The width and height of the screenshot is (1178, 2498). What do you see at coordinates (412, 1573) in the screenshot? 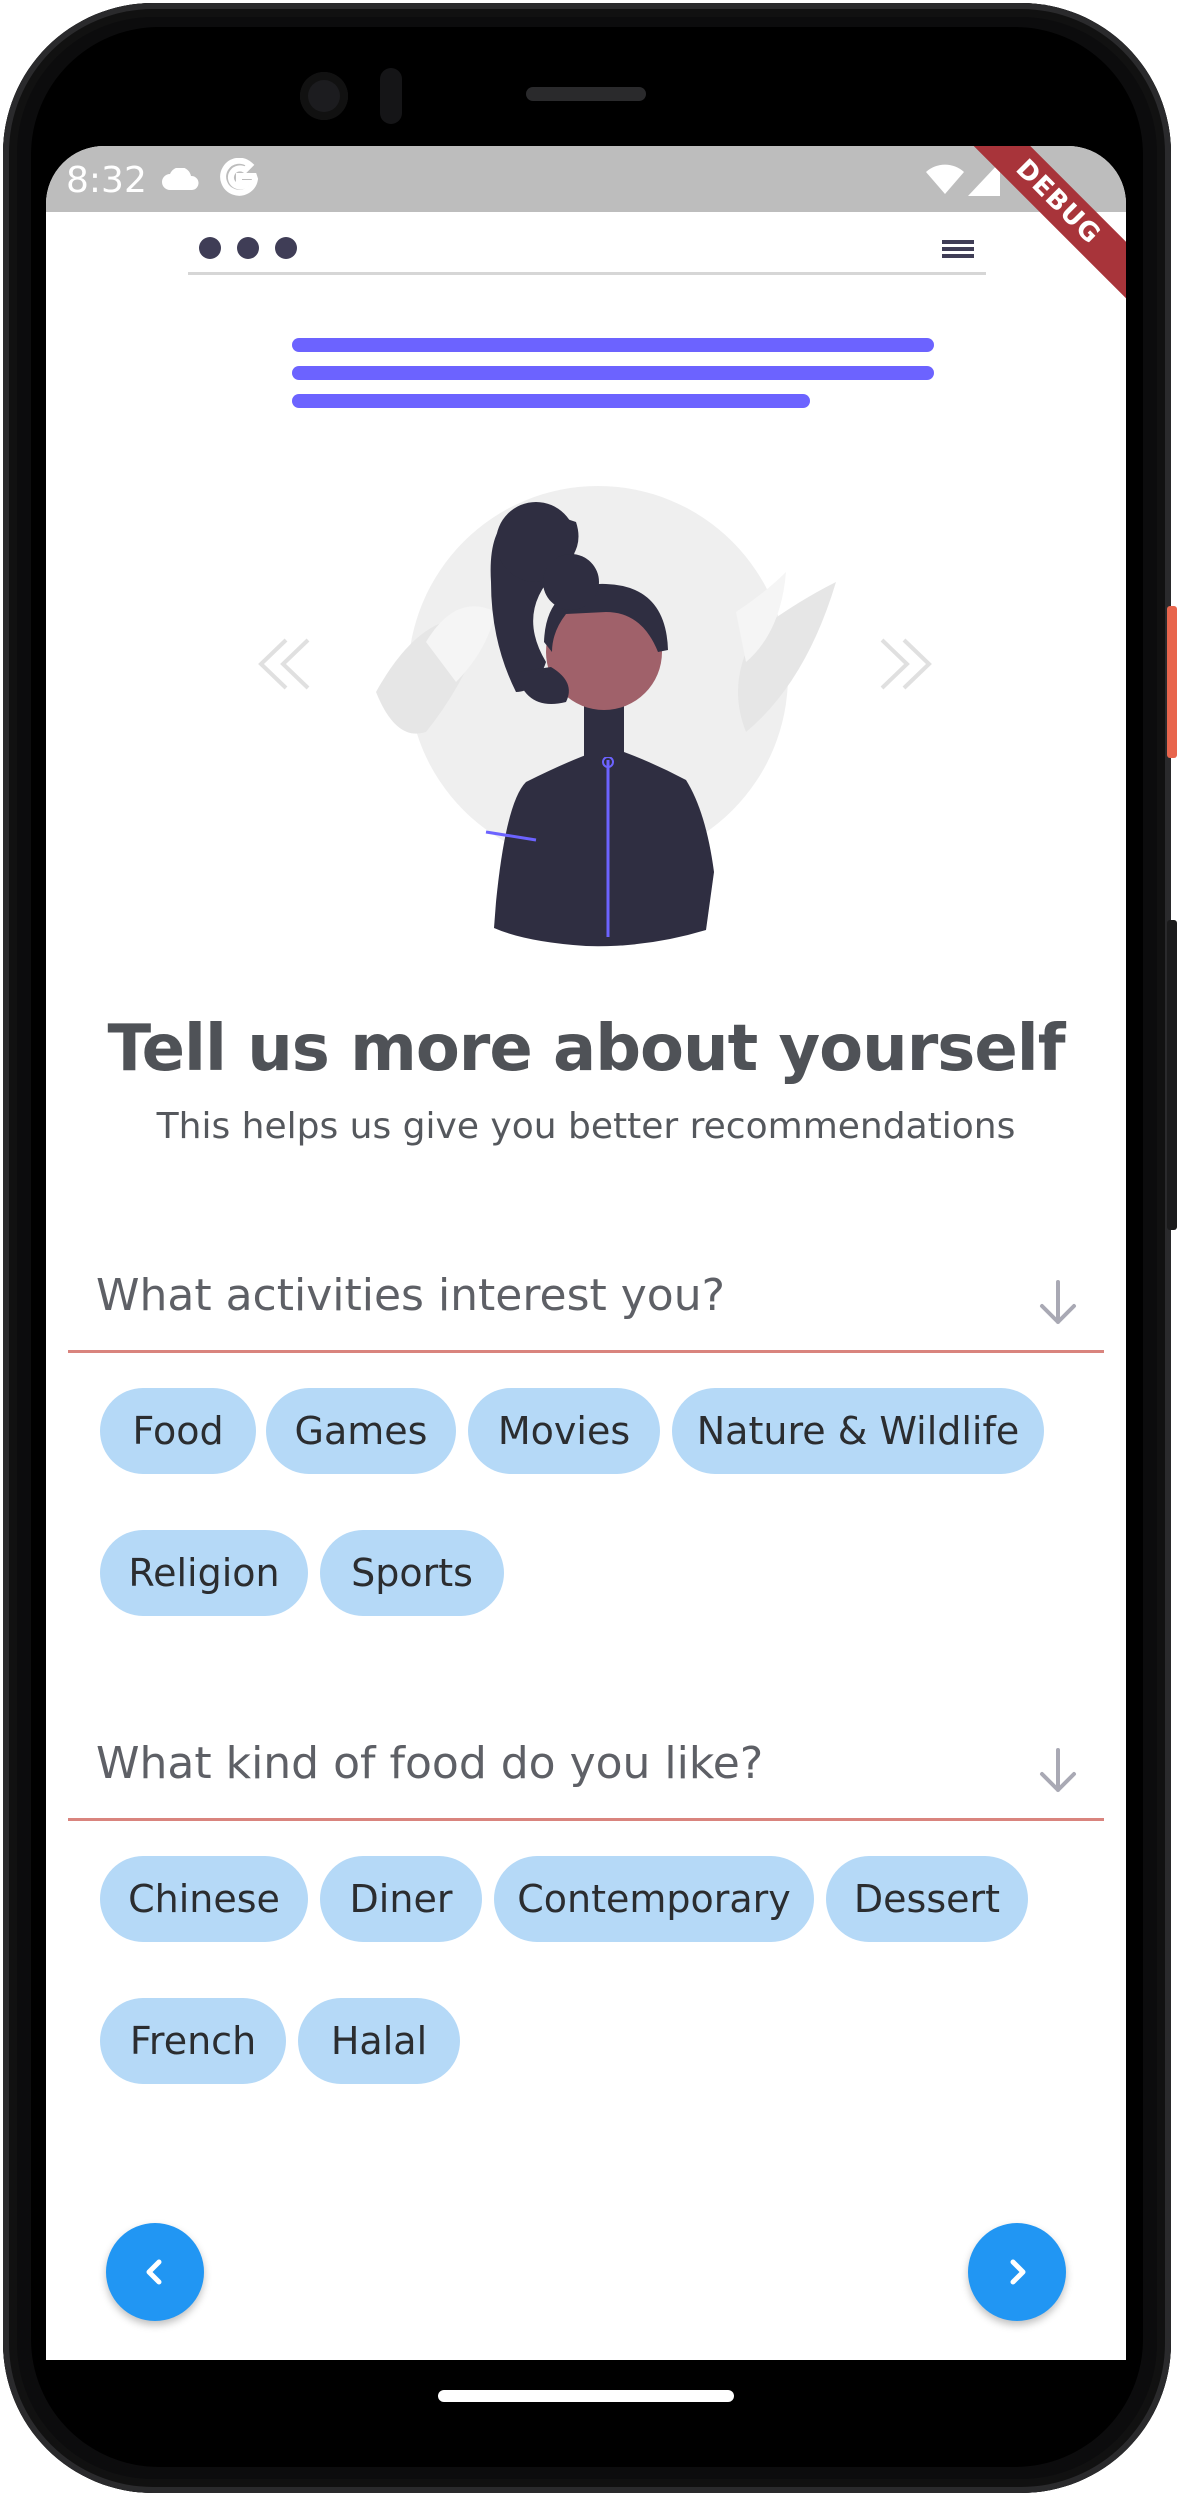
I see `chip-sports: Sports` at bounding box center [412, 1573].